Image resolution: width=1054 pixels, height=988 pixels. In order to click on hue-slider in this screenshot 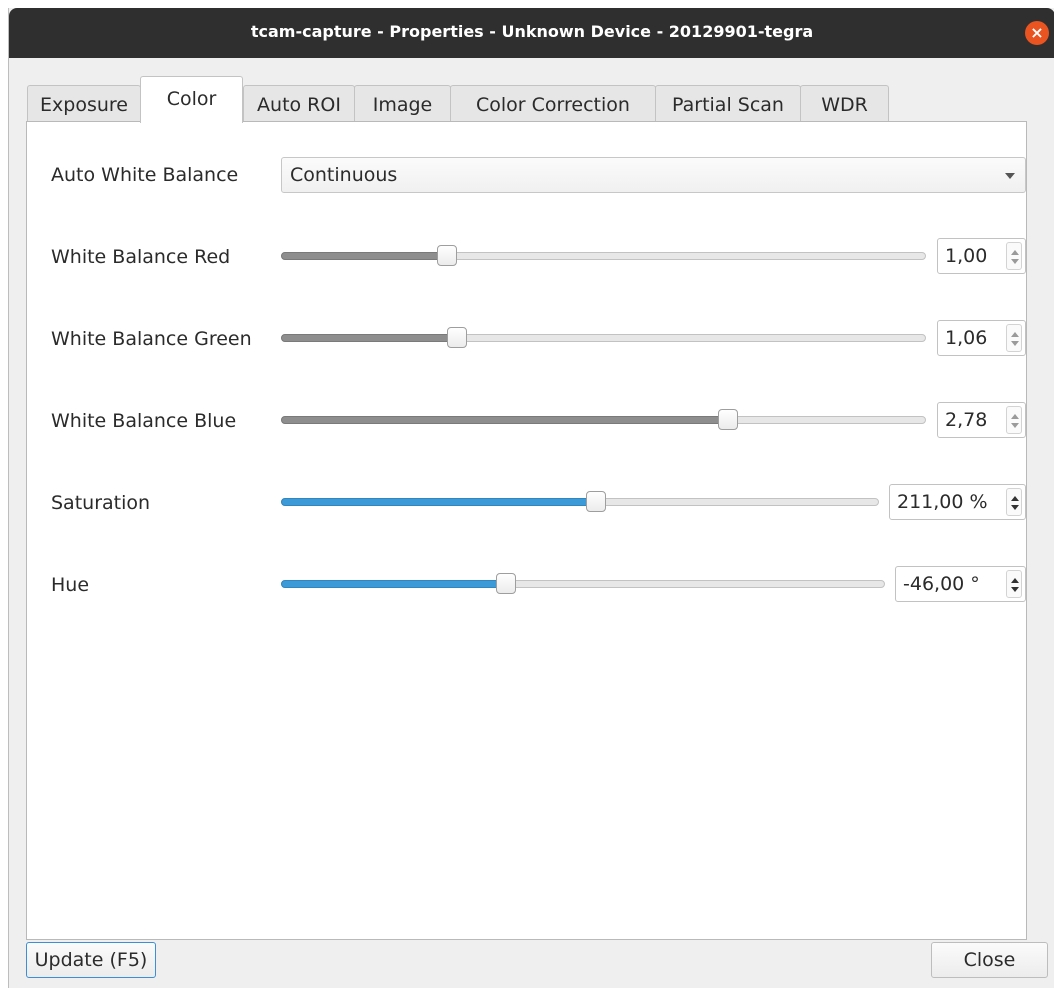, I will do `click(583, 584)`.